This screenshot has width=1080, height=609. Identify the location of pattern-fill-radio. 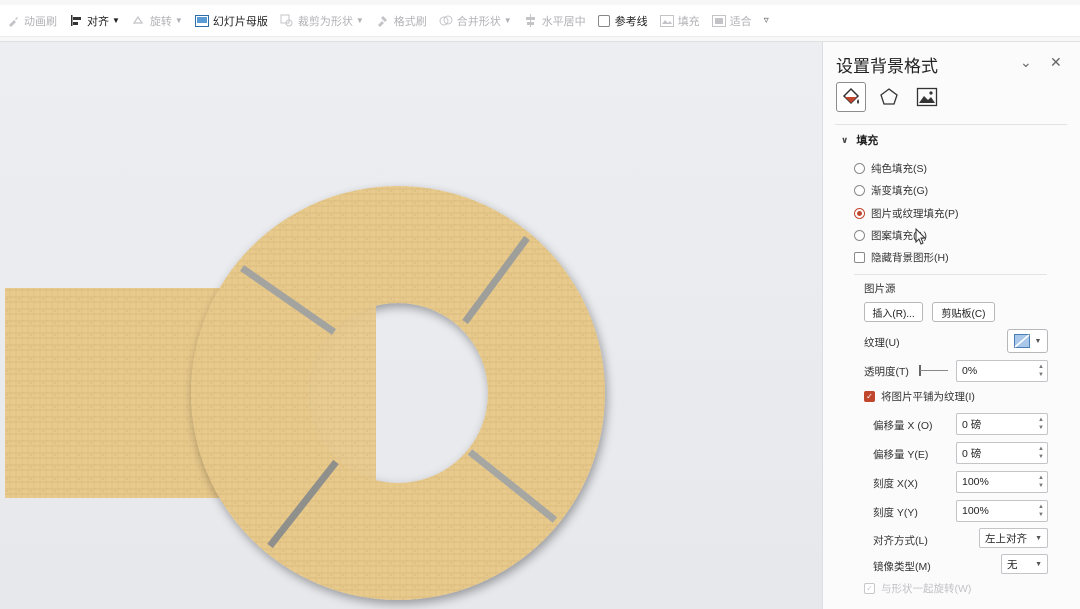
(859, 235).